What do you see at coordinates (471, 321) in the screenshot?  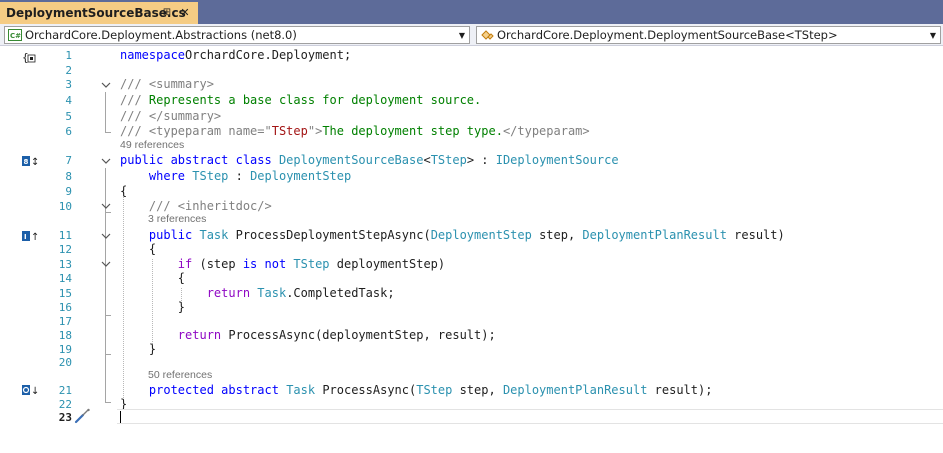 I see `code-line: 17` at bounding box center [471, 321].